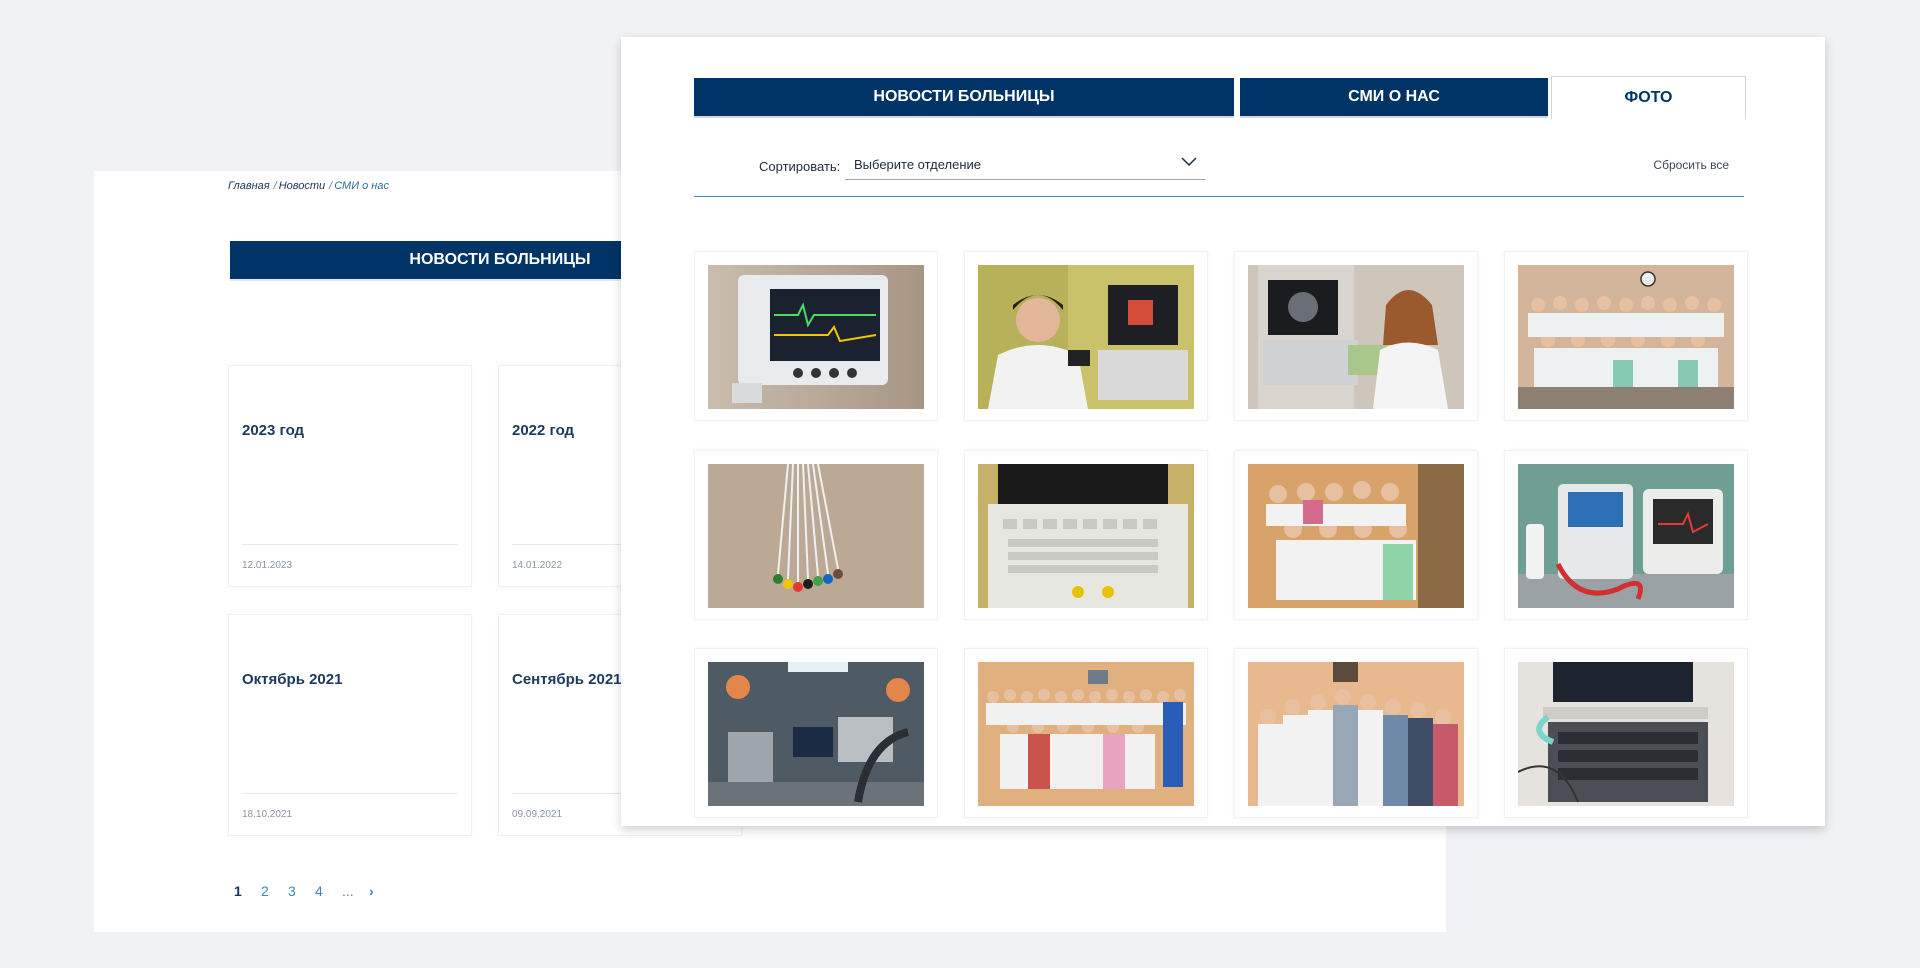  I want to click on tab-media-about-us: СМИ О НАС, so click(1394, 97).